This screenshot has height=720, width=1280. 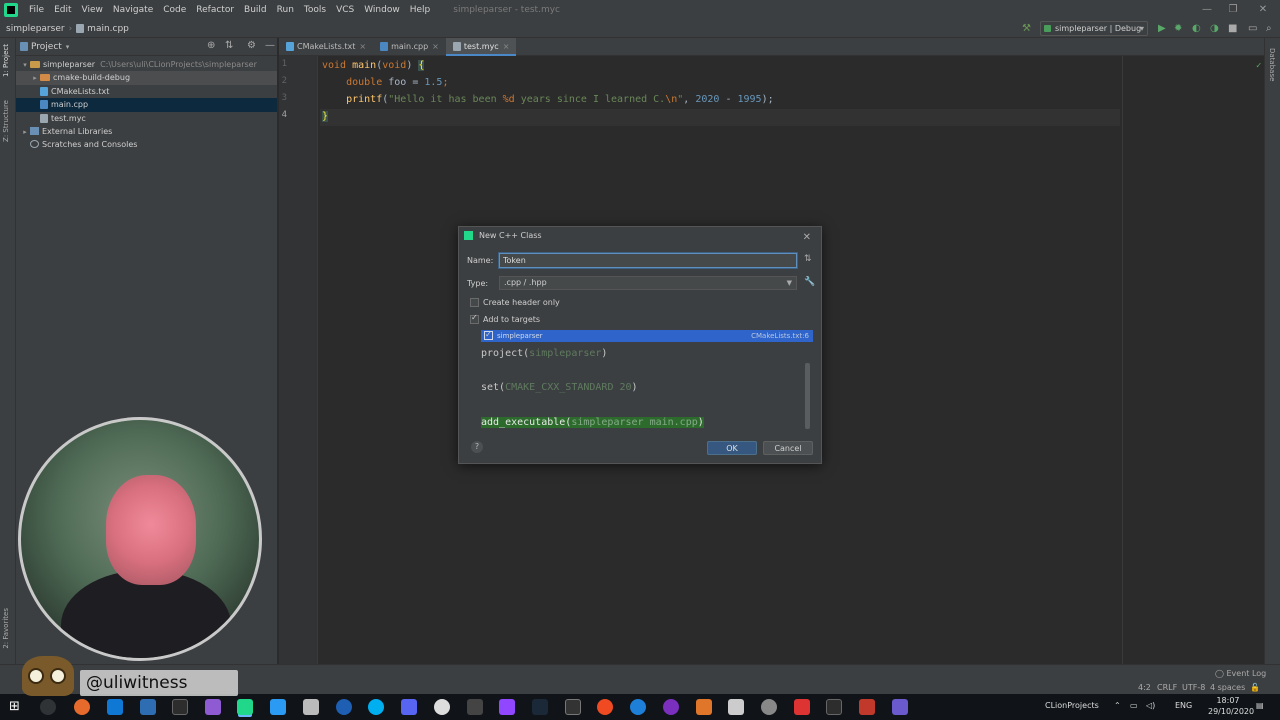 What do you see at coordinates (146, 91) in the screenshot?
I see `tree-item-cmakelists: CMakeLists.txt` at bounding box center [146, 91].